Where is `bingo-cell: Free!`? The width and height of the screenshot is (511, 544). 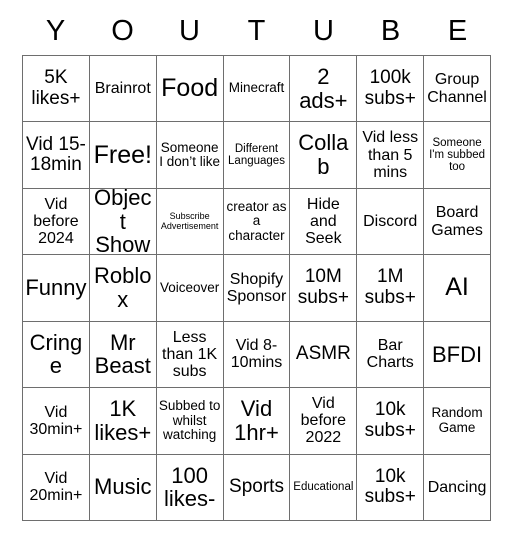 bingo-cell: Free! is located at coordinates (123, 155).